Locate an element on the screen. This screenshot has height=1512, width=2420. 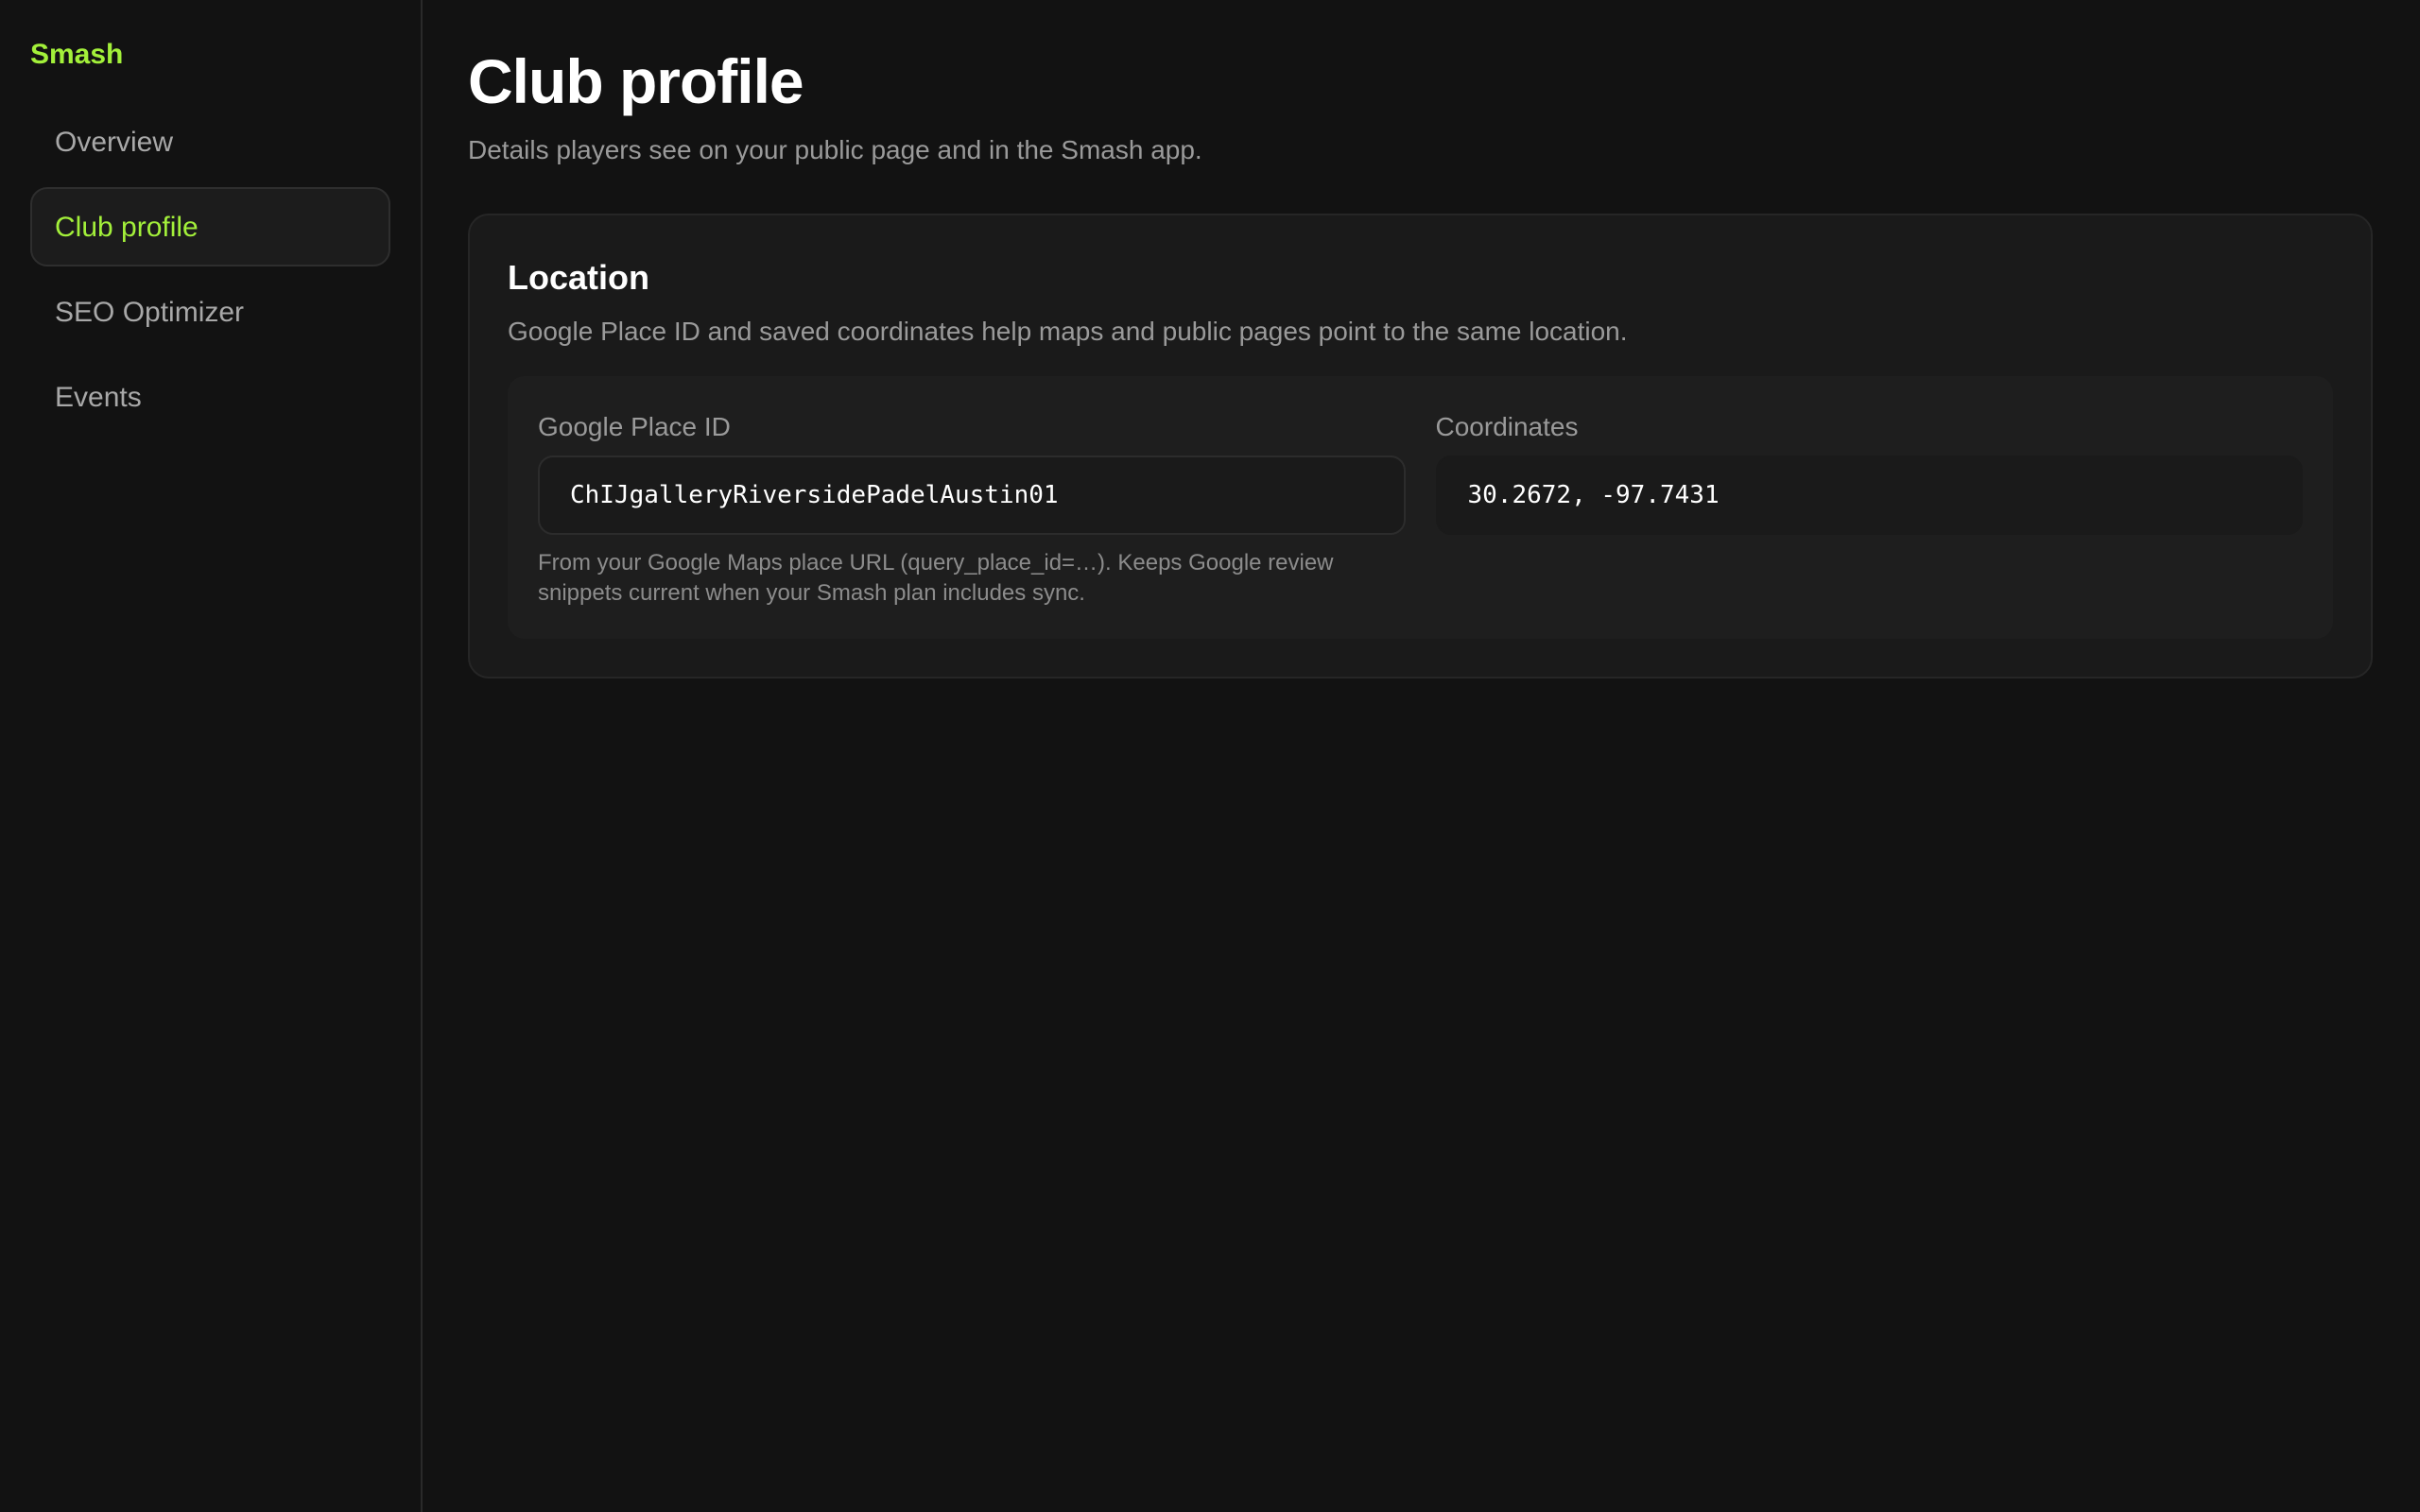
sidebar-item-overview: Overview is located at coordinates (210, 141).